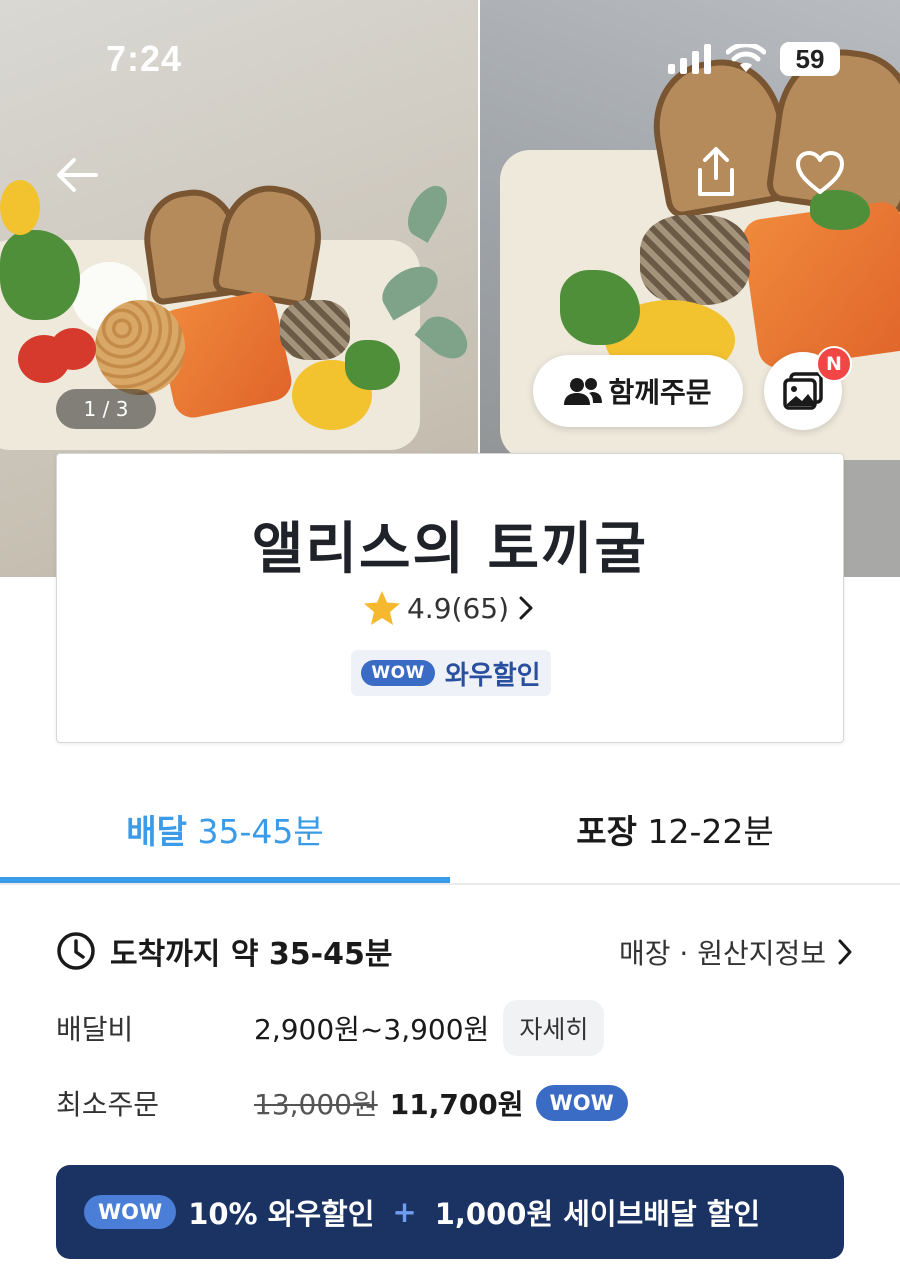  I want to click on wifi-icon, so click(746, 58).